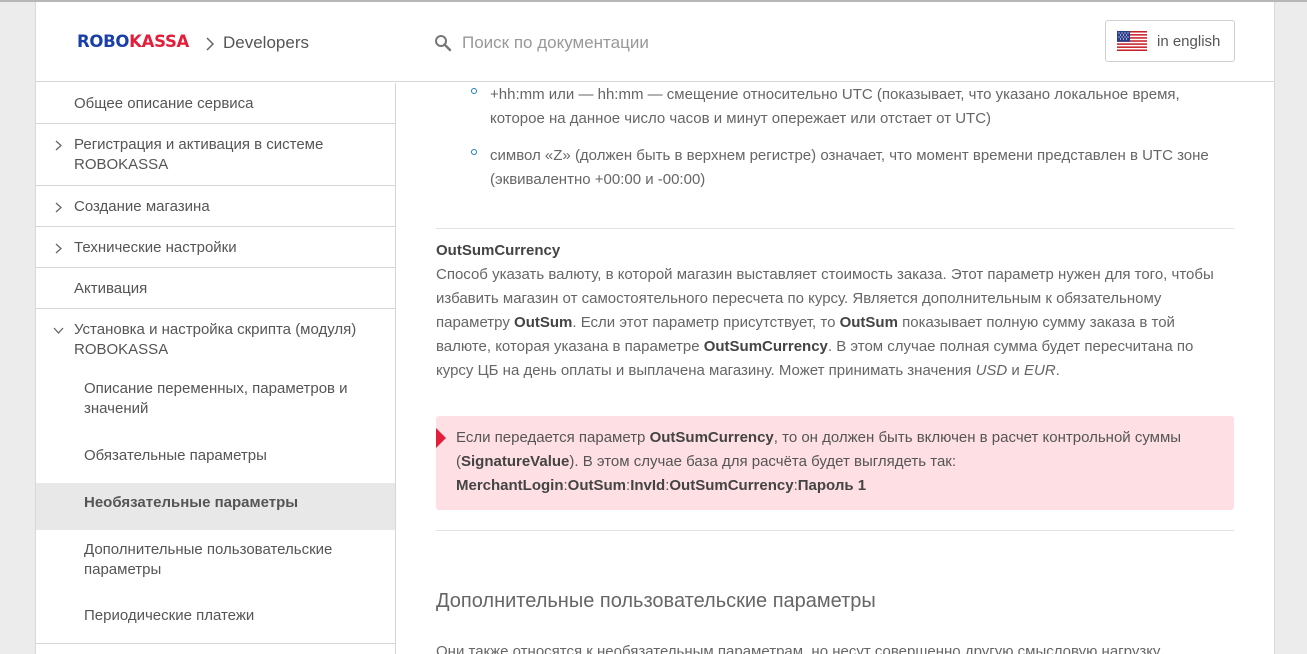 The image size is (1307, 654). I want to click on text-run: Если передается параметр, so click(553, 437).